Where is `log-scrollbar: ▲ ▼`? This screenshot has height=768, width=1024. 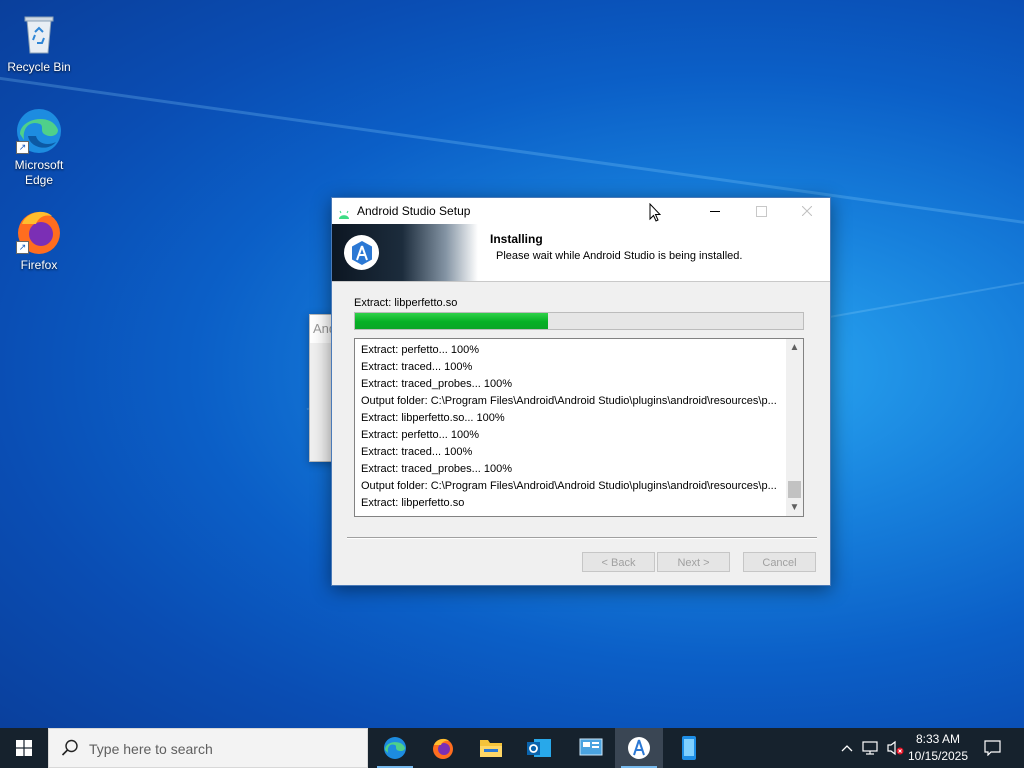 log-scrollbar: ▲ ▼ is located at coordinates (794, 427).